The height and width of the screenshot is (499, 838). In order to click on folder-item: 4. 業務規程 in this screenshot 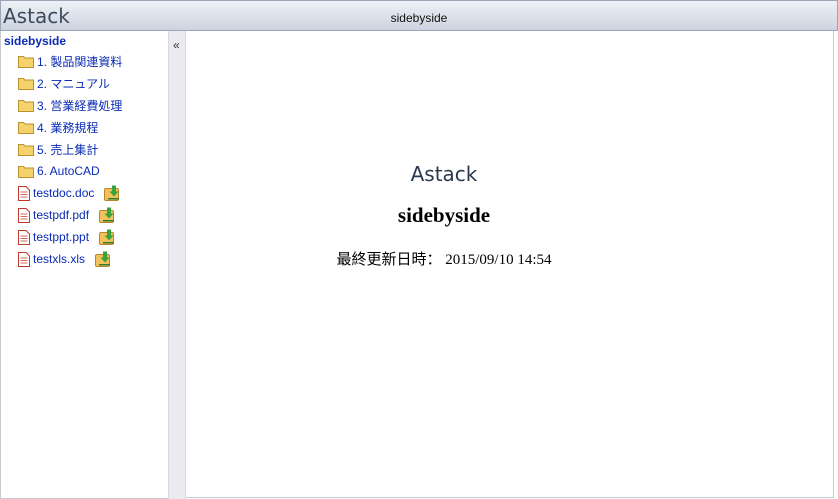, I will do `click(58, 127)`.